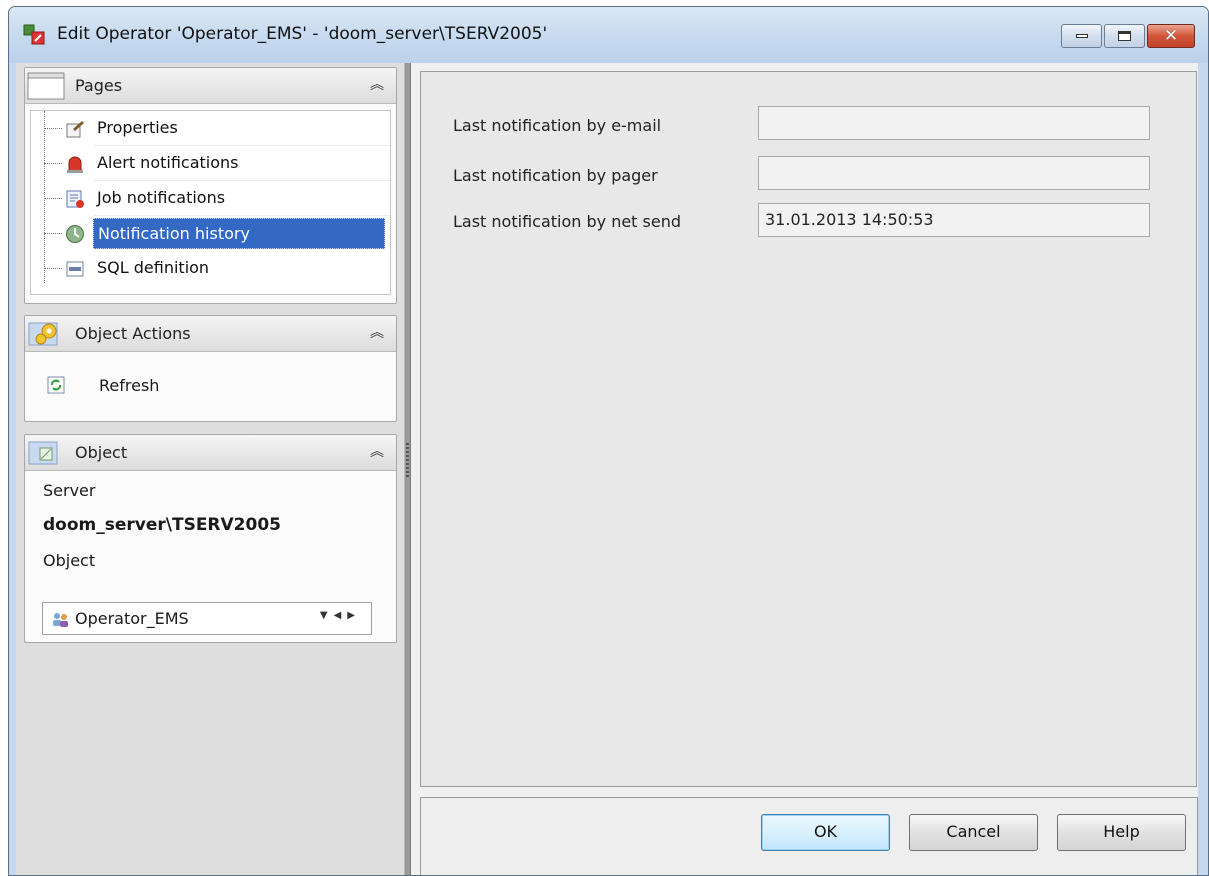 Image resolution: width=1209 pixels, height=876 pixels. I want to click on object-actions-group: Object Actions ︽ Refresh, so click(210, 368).